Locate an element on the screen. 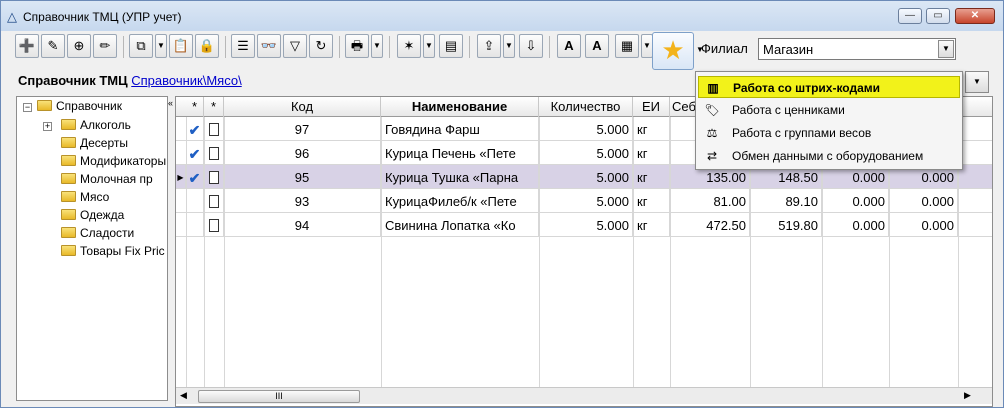 This screenshot has height=408, width=1004. menu-item-scale-groups: ⚖ Работа с группами весов is located at coordinates (829, 133).